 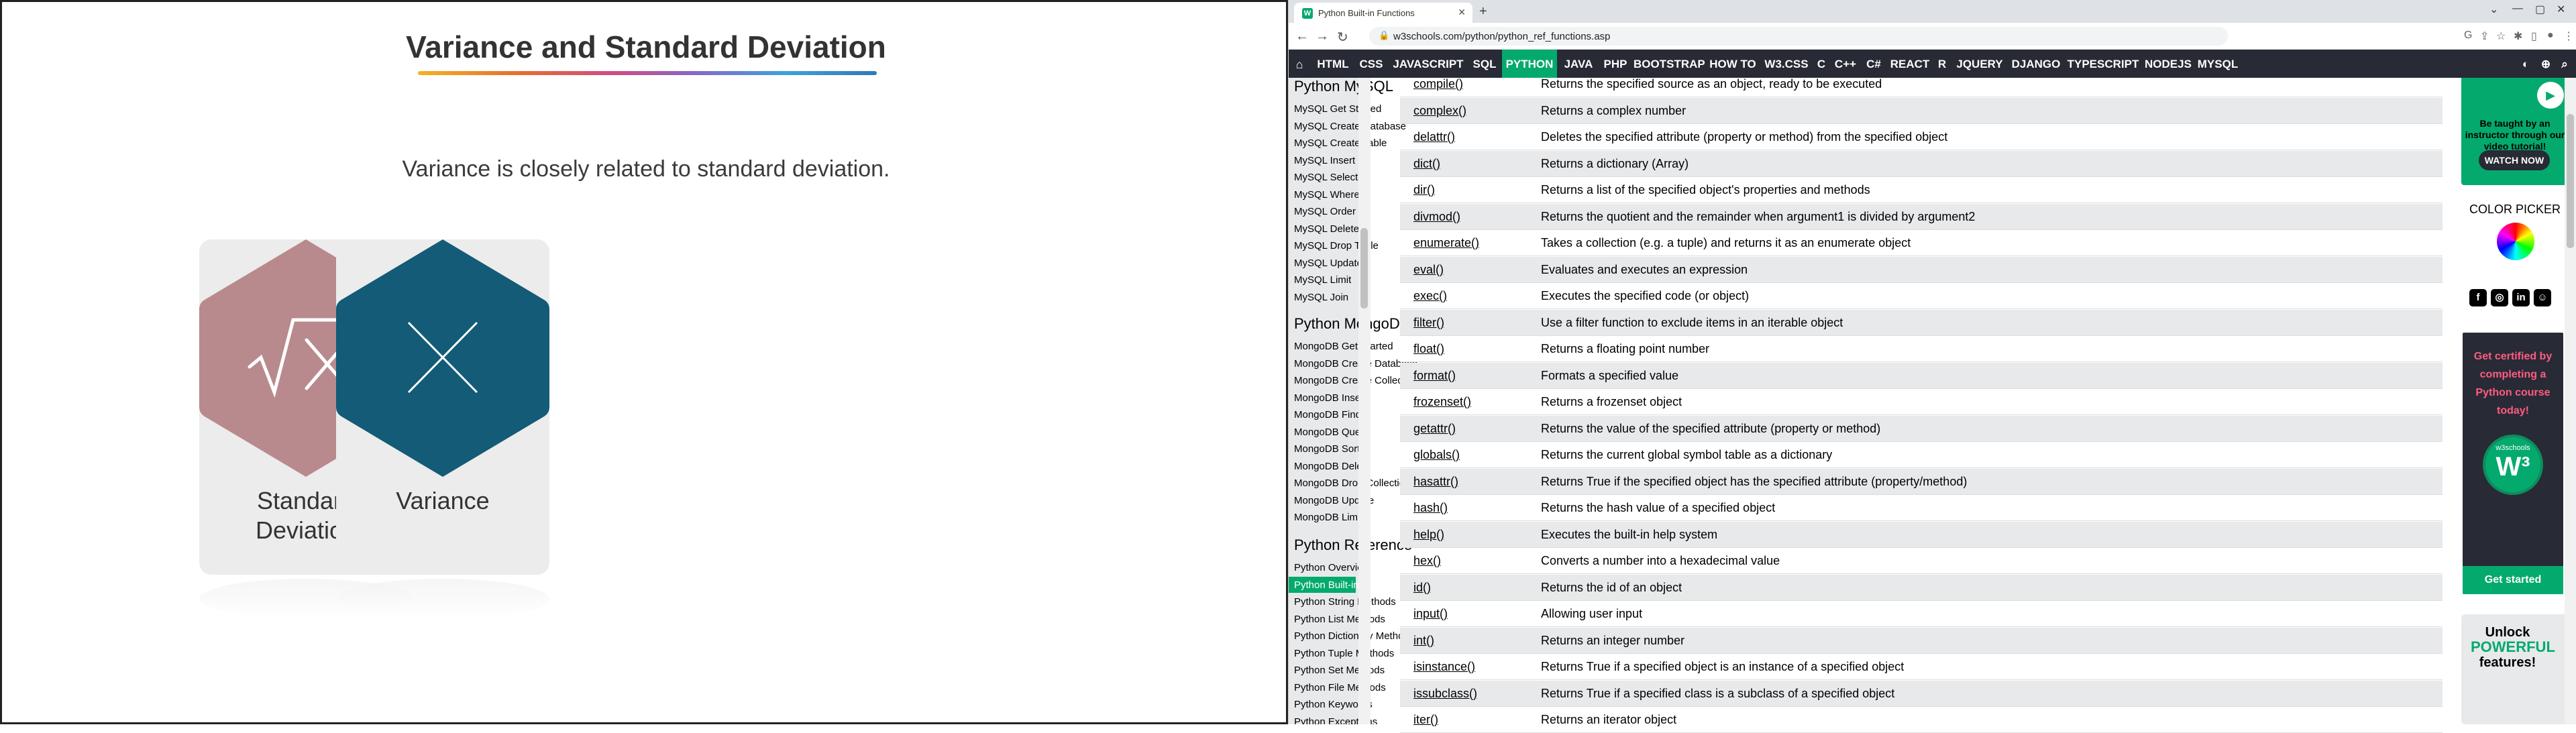 What do you see at coordinates (1325, 263) in the screenshot?
I see `sidebar-item-mysql-update: MySQL Update` at bounding box center [1325, 263].